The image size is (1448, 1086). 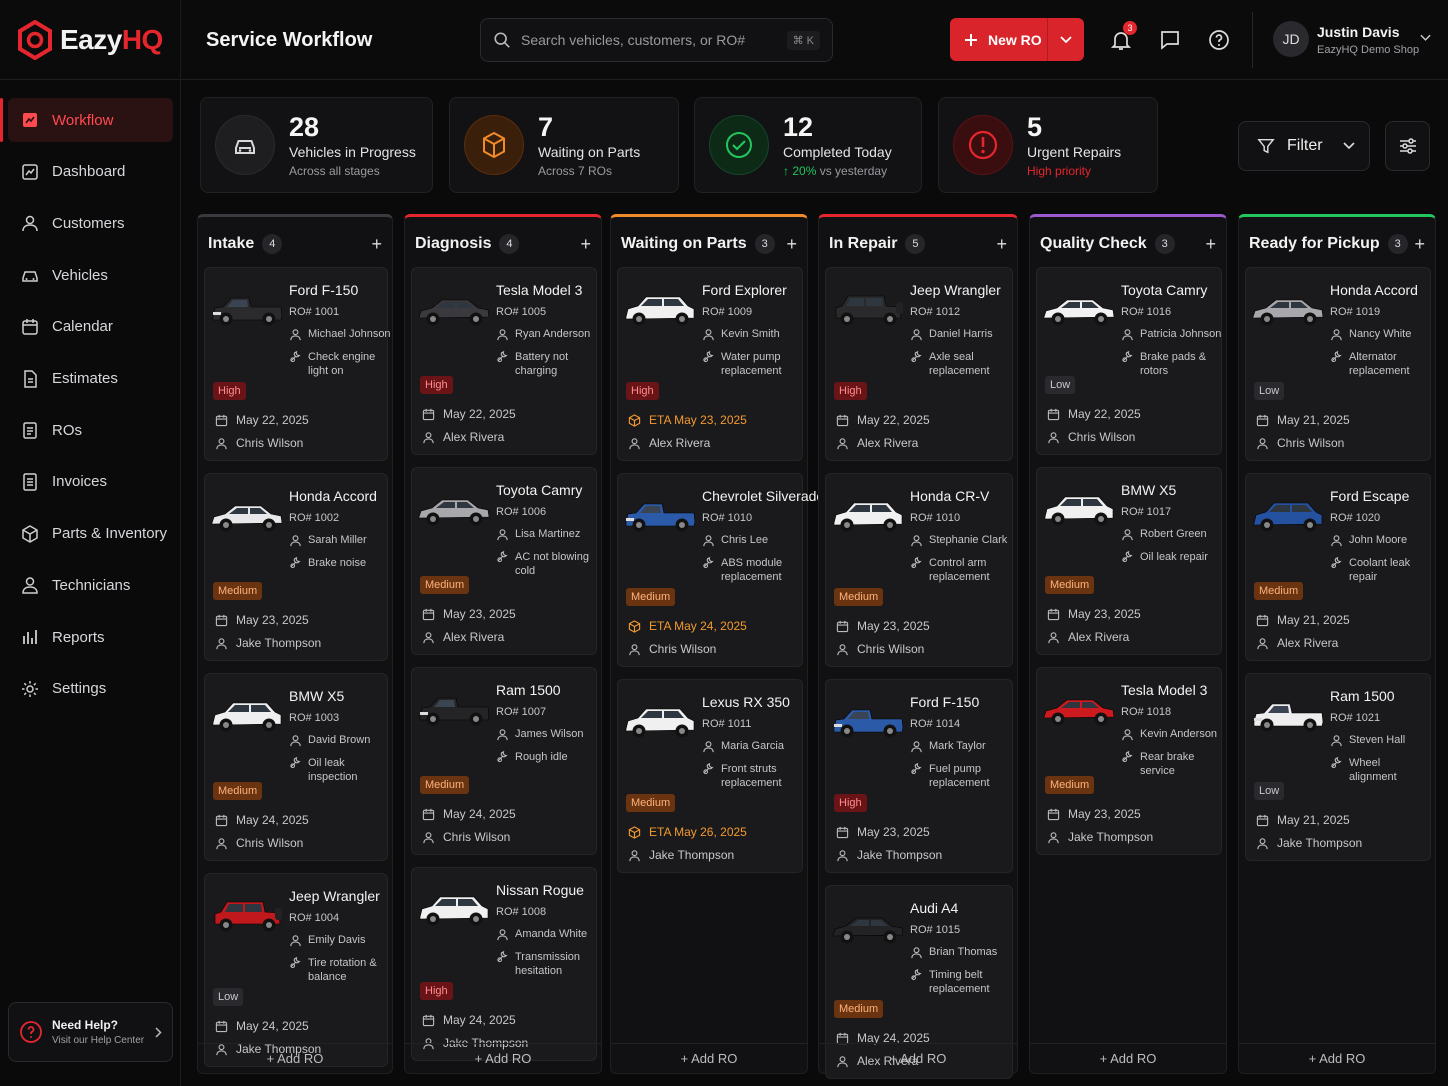 What do you see at coordinates (90, 482) in the screenshot?
I see `sidebar-item-invoices: Invoices` at bounding box center [90, 482].